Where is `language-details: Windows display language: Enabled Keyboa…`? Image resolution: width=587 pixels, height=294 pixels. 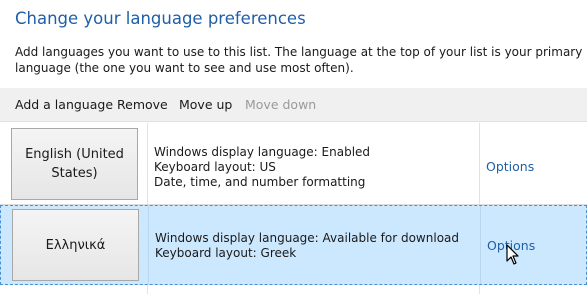
language-details: Windows display language: Enabled Keyboa… is located at coordinates (262, 167).